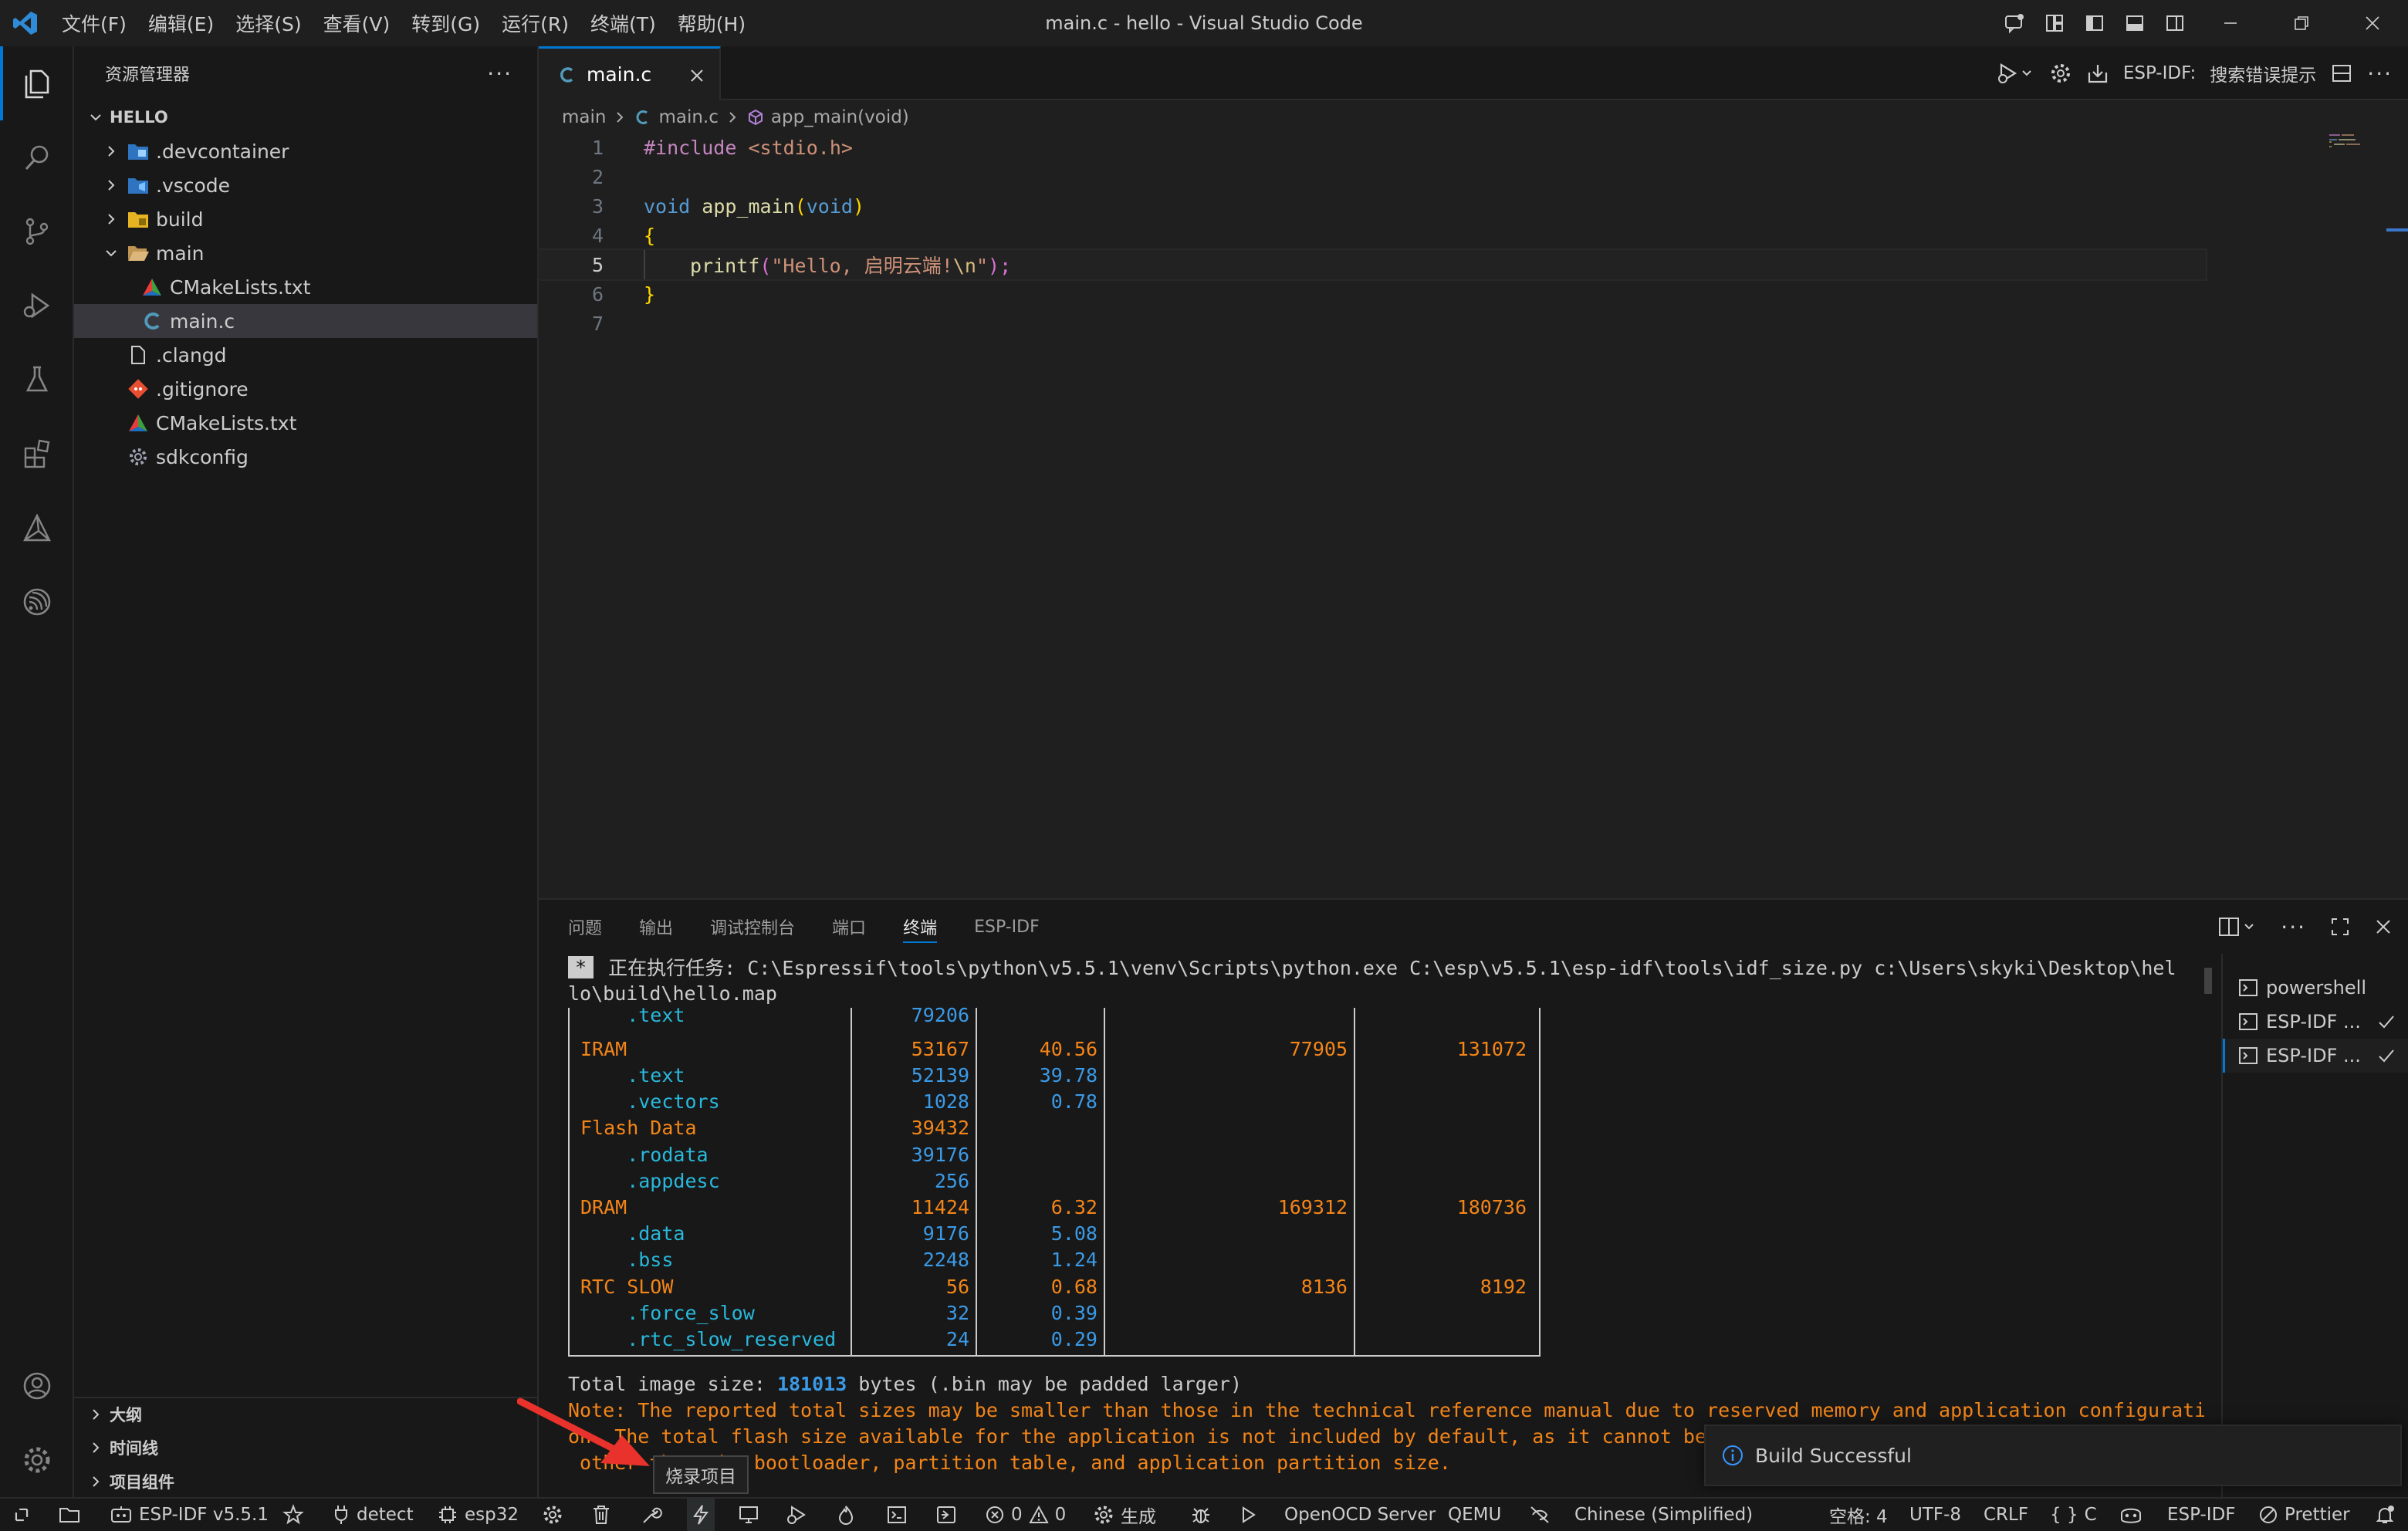 This screenshot has height=1531, width=2408. I want to click on copilot-chat-icon, so click(2014, 23).